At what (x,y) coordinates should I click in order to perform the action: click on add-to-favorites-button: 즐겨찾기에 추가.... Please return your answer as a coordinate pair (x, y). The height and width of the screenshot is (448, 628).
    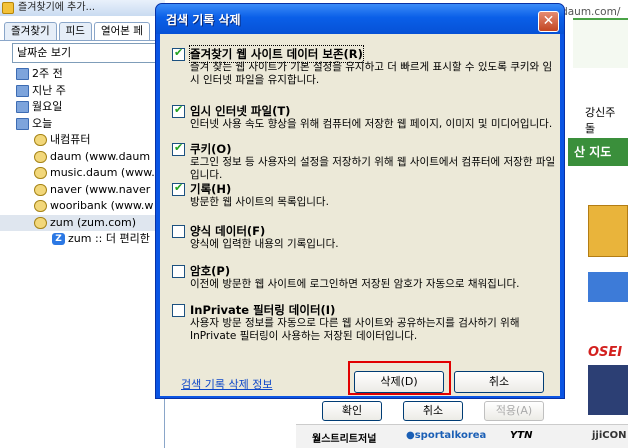
    Looking at the image, I should click on (82, 8).